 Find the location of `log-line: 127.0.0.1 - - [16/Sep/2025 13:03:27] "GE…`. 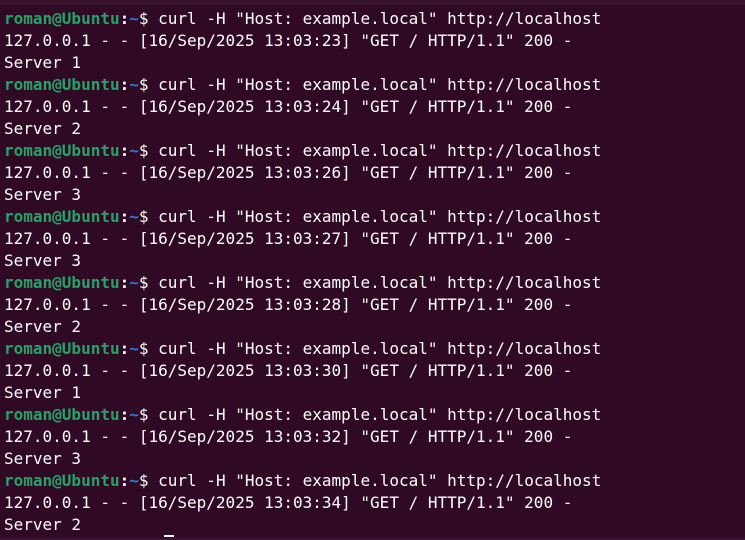

log-line: 127.0.0.1 - - [16/Sep/2025 13:03:27] "GE… is located at coordinates (288, 238).